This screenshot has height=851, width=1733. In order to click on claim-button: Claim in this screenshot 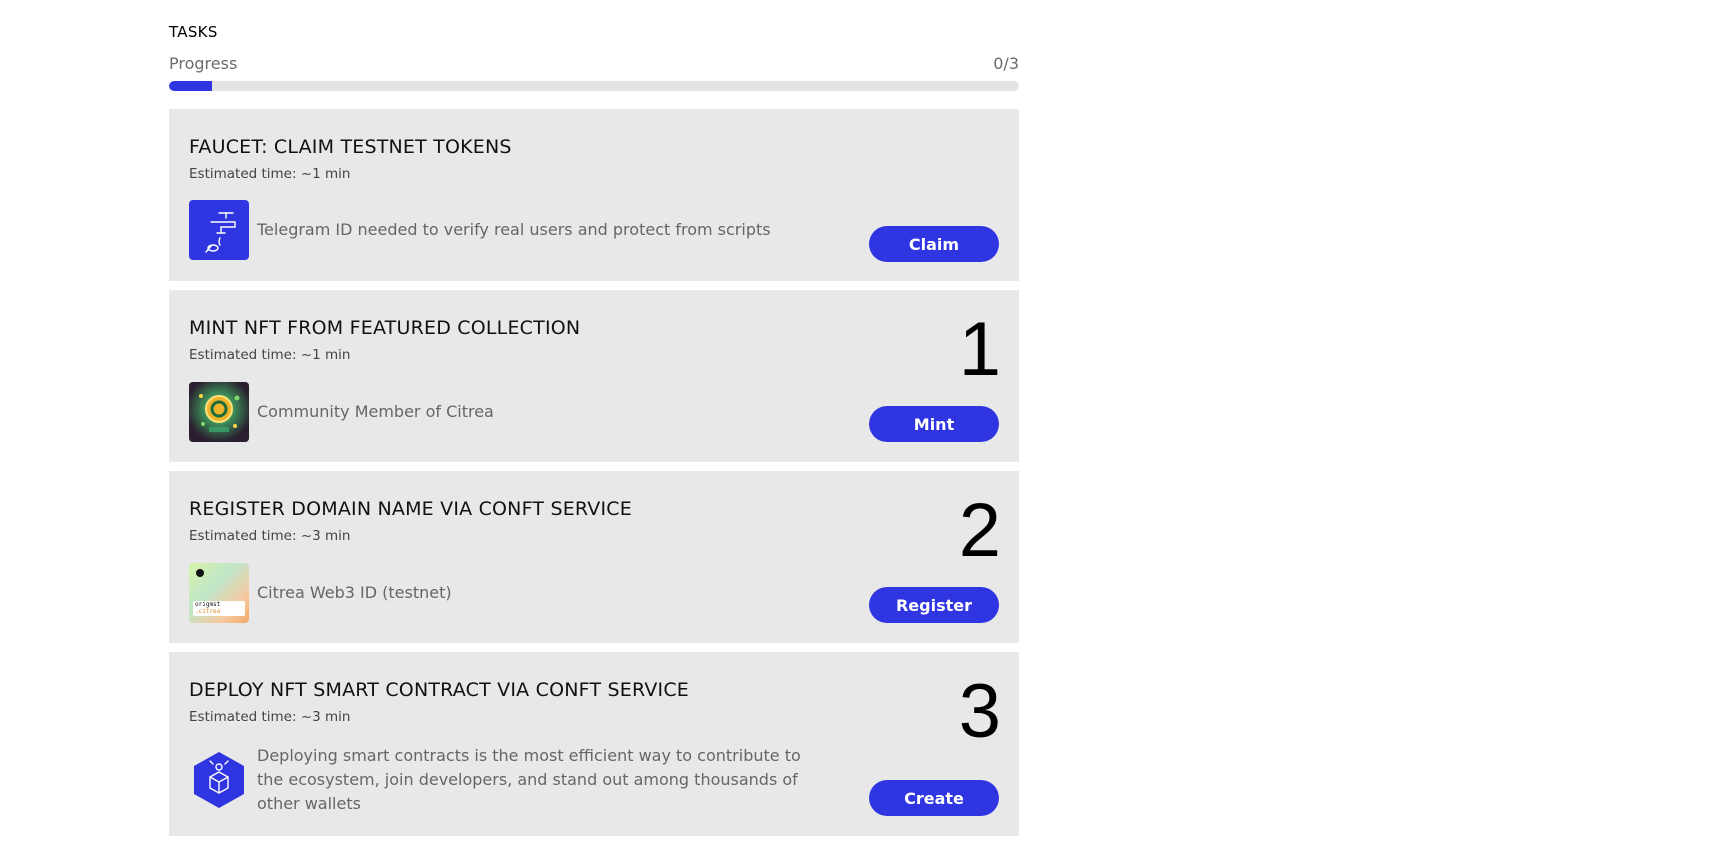, I will do `click(934, 244)`.